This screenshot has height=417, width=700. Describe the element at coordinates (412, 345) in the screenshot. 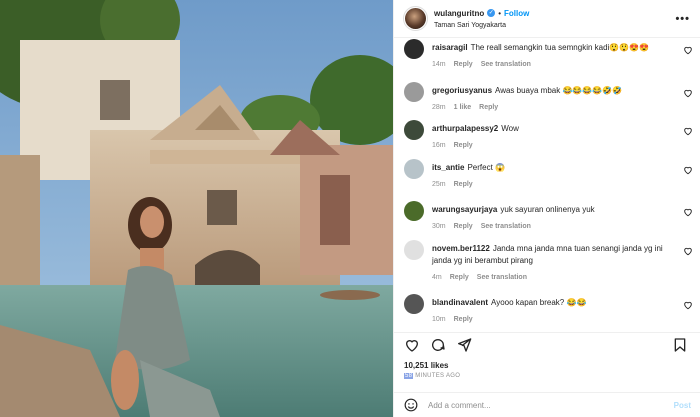

I see `heart-icon` at that location.